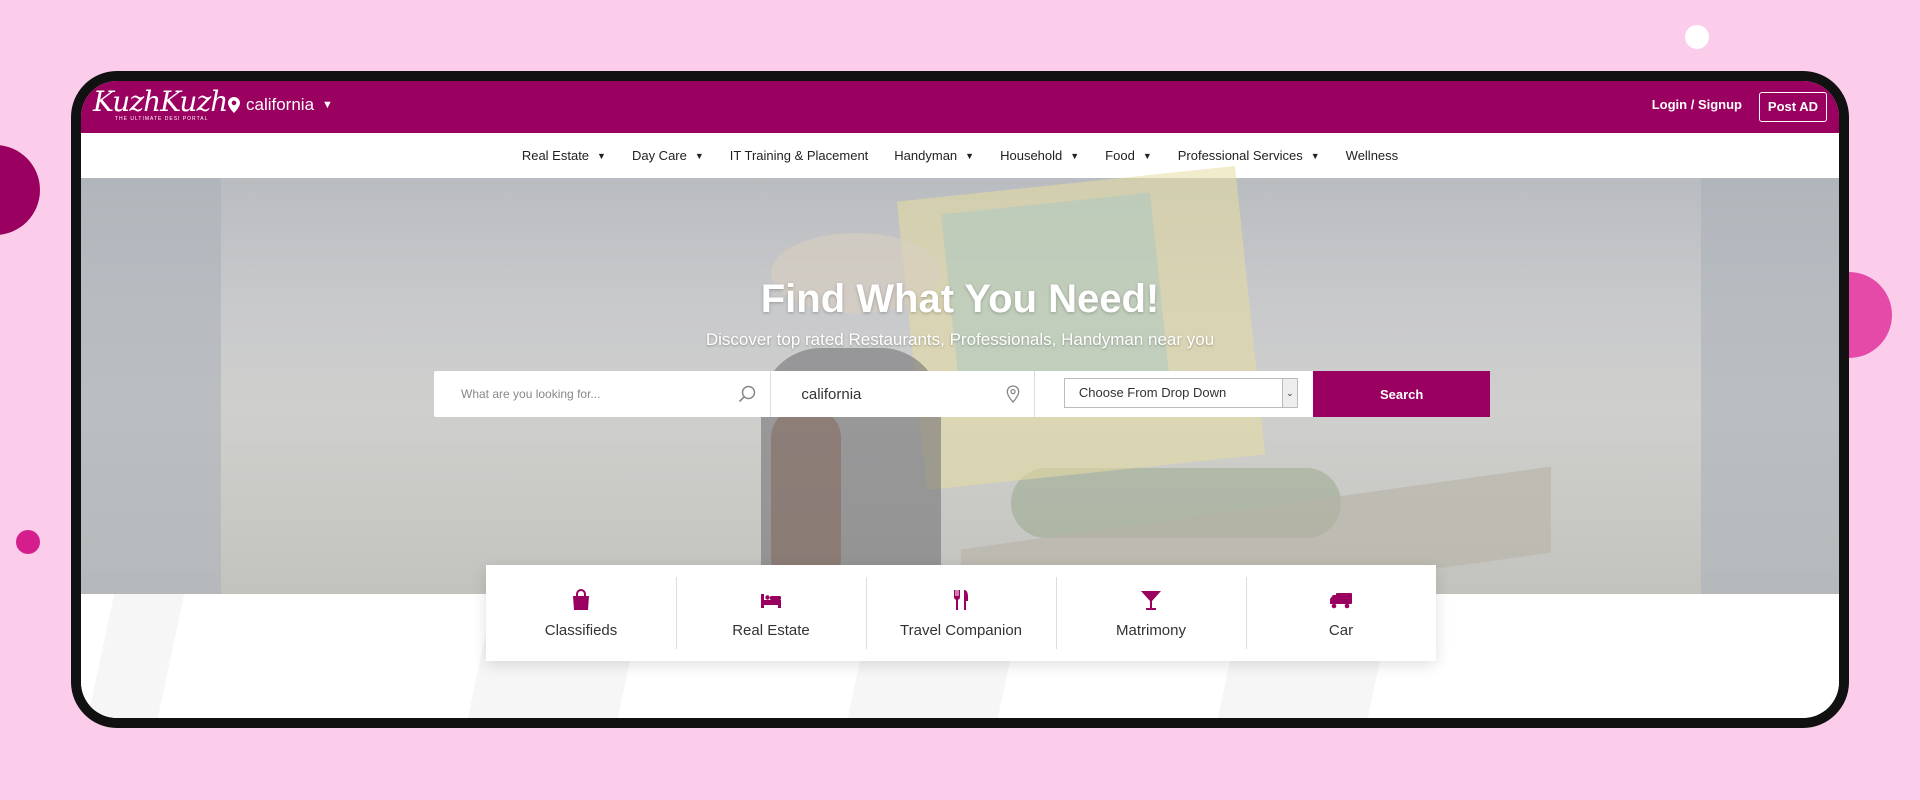  I want to click on search-query-wrap, so click(603, 394).